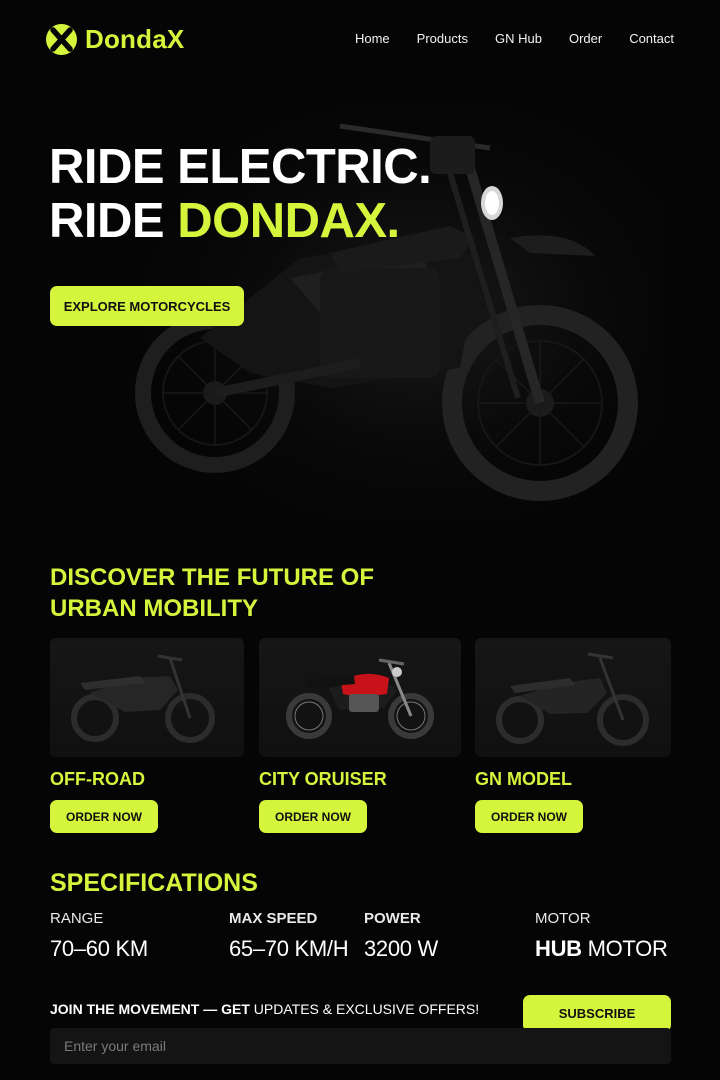  I want to click on model-name: CITY ORUISER, so click(323, 779).